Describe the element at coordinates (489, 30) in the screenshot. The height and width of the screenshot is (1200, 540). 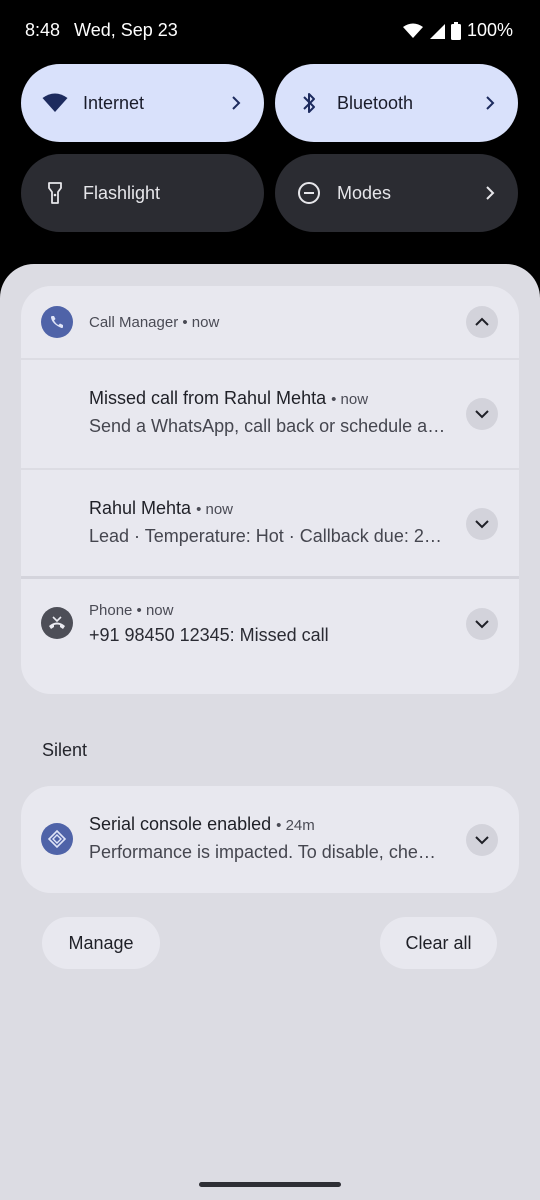
I see `battery-percent: 100%` at that location.